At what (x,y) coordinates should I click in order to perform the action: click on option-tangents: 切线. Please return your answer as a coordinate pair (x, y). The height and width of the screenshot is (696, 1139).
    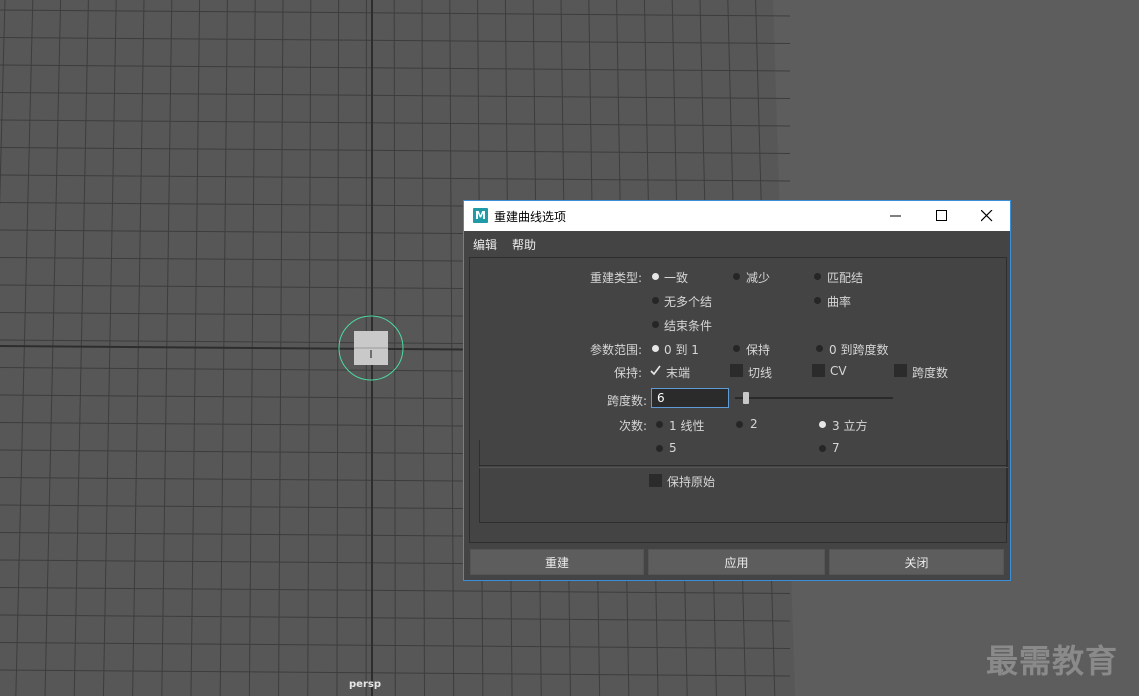
    Looking at the image, I should click on (760, 372).